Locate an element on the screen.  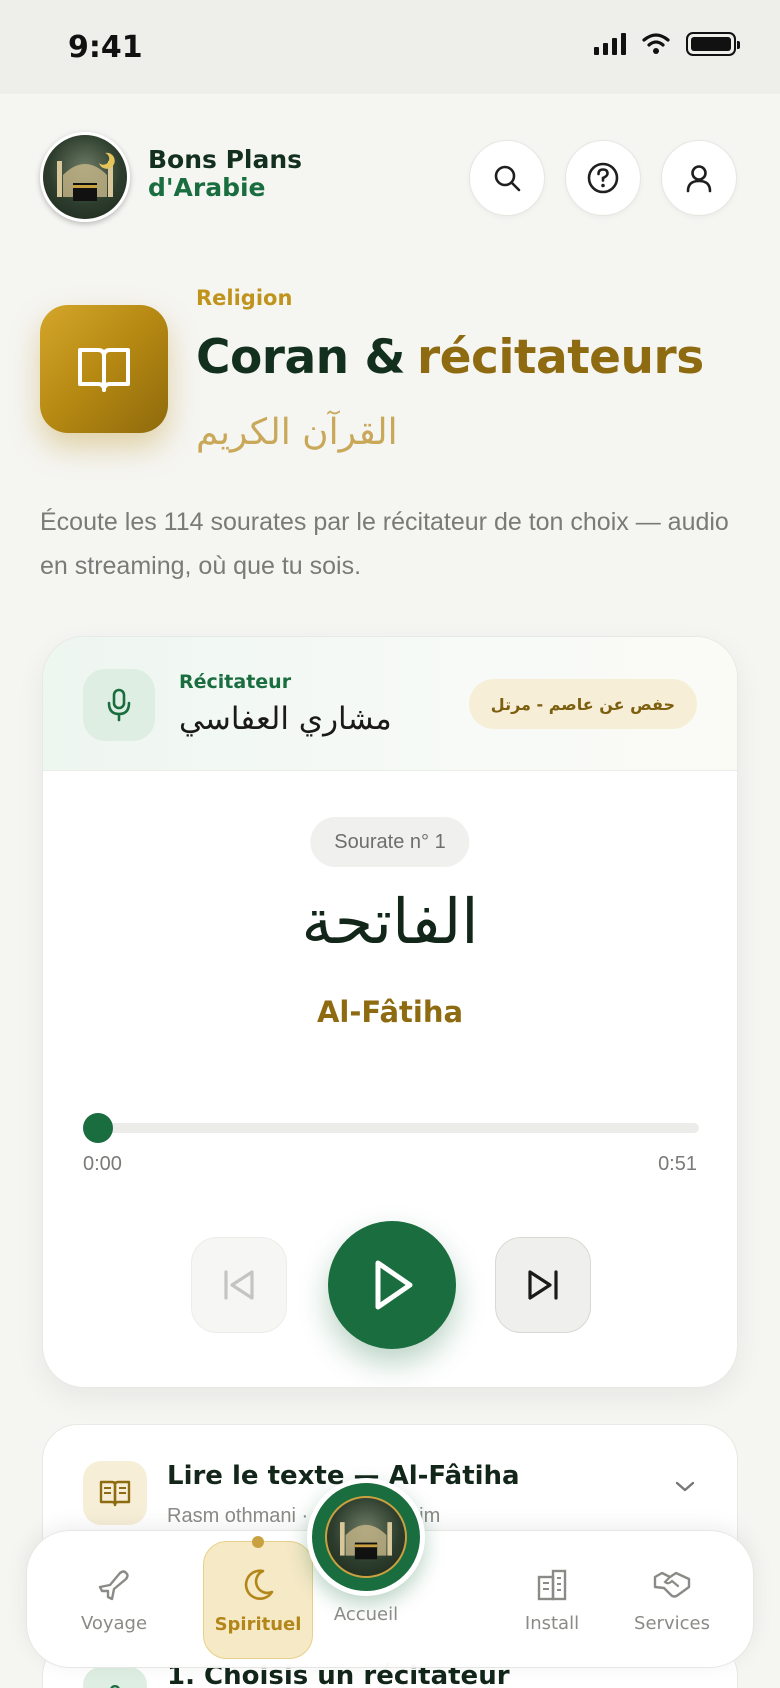
active-indicator is located at coordinates (258, 1542).